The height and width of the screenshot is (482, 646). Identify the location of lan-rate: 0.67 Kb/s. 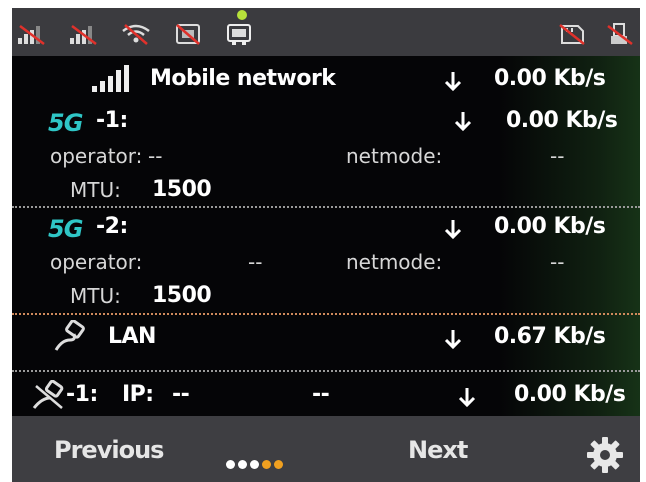
(550, 336).